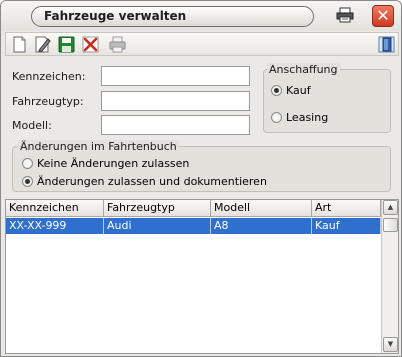 This screenshot has height=357, width=402. I want to click on new-document-icon, so click(19, 44).